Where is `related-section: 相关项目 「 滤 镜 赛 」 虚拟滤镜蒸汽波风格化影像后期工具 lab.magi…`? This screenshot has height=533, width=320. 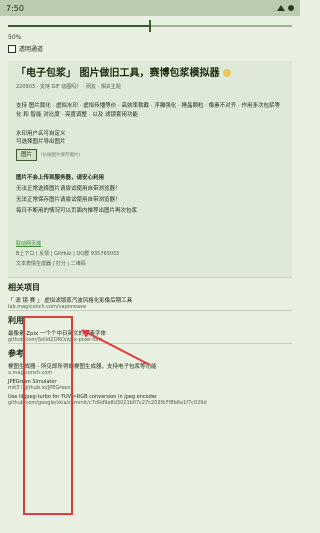 related-section: 相关项目 「 滤 镜 赛 」 虚拟滤镜蒸汽波风格化影像后期工具 lab.magi… is located at coordinates (150, 296).